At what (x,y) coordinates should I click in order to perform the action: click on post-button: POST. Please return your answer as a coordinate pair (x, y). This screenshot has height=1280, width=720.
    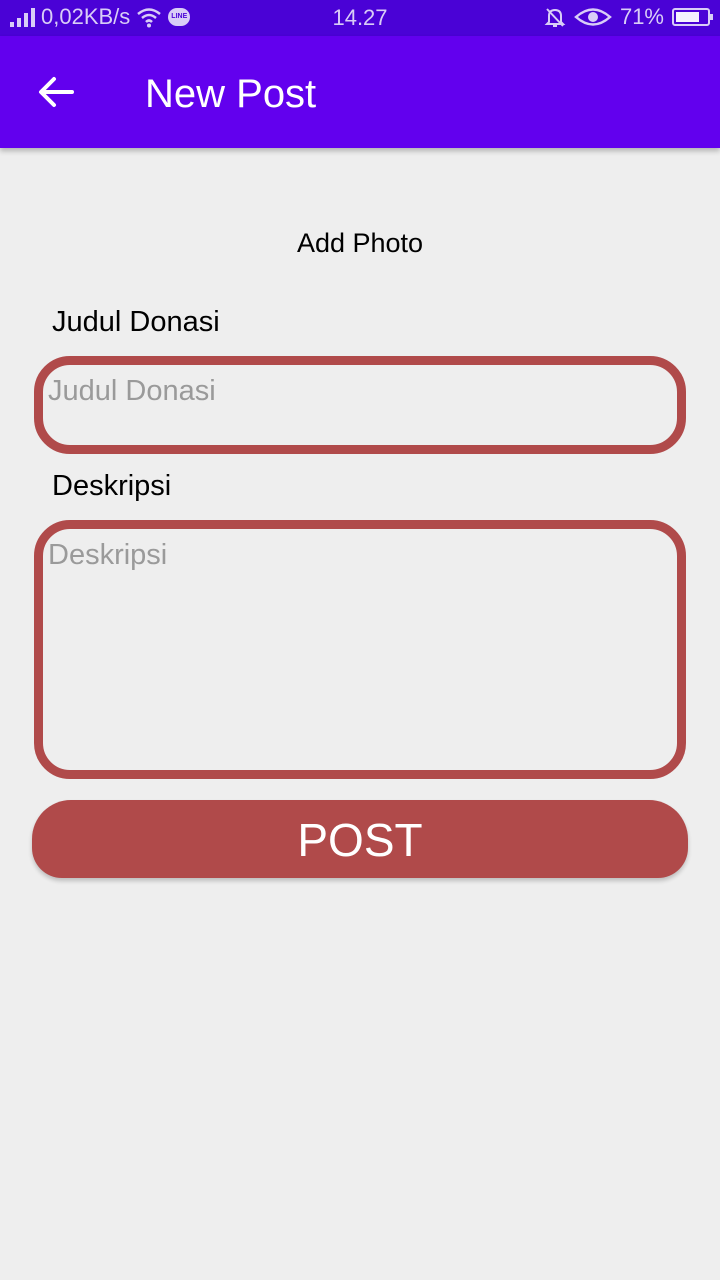
    Looking at the image, I should click on (360, 839).